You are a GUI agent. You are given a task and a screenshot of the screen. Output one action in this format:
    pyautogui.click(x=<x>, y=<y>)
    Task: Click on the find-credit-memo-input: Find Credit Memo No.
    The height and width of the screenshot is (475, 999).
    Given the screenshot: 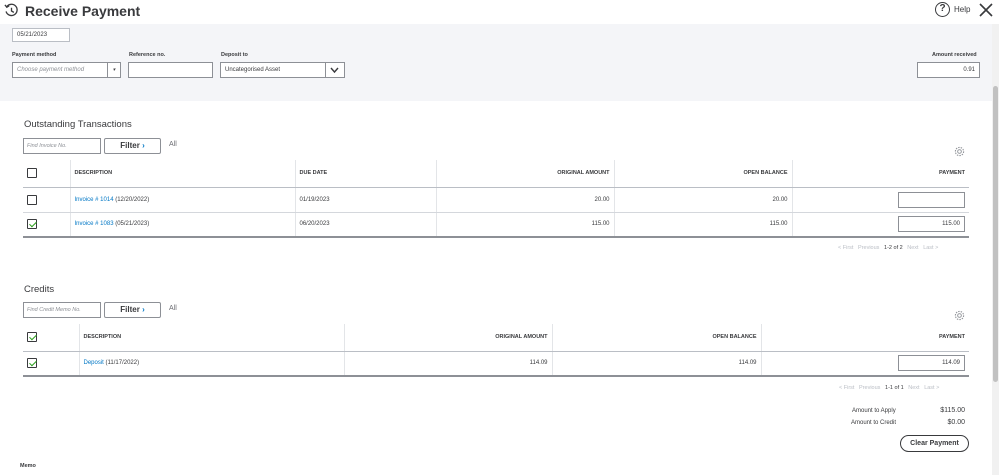 What is the action you would take?
    pyautogui.click(x=62, y=310)
    